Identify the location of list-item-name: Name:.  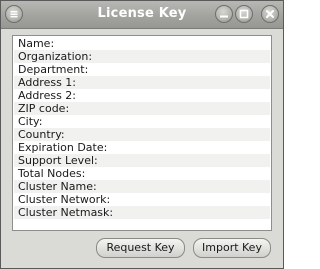
(36, 43).